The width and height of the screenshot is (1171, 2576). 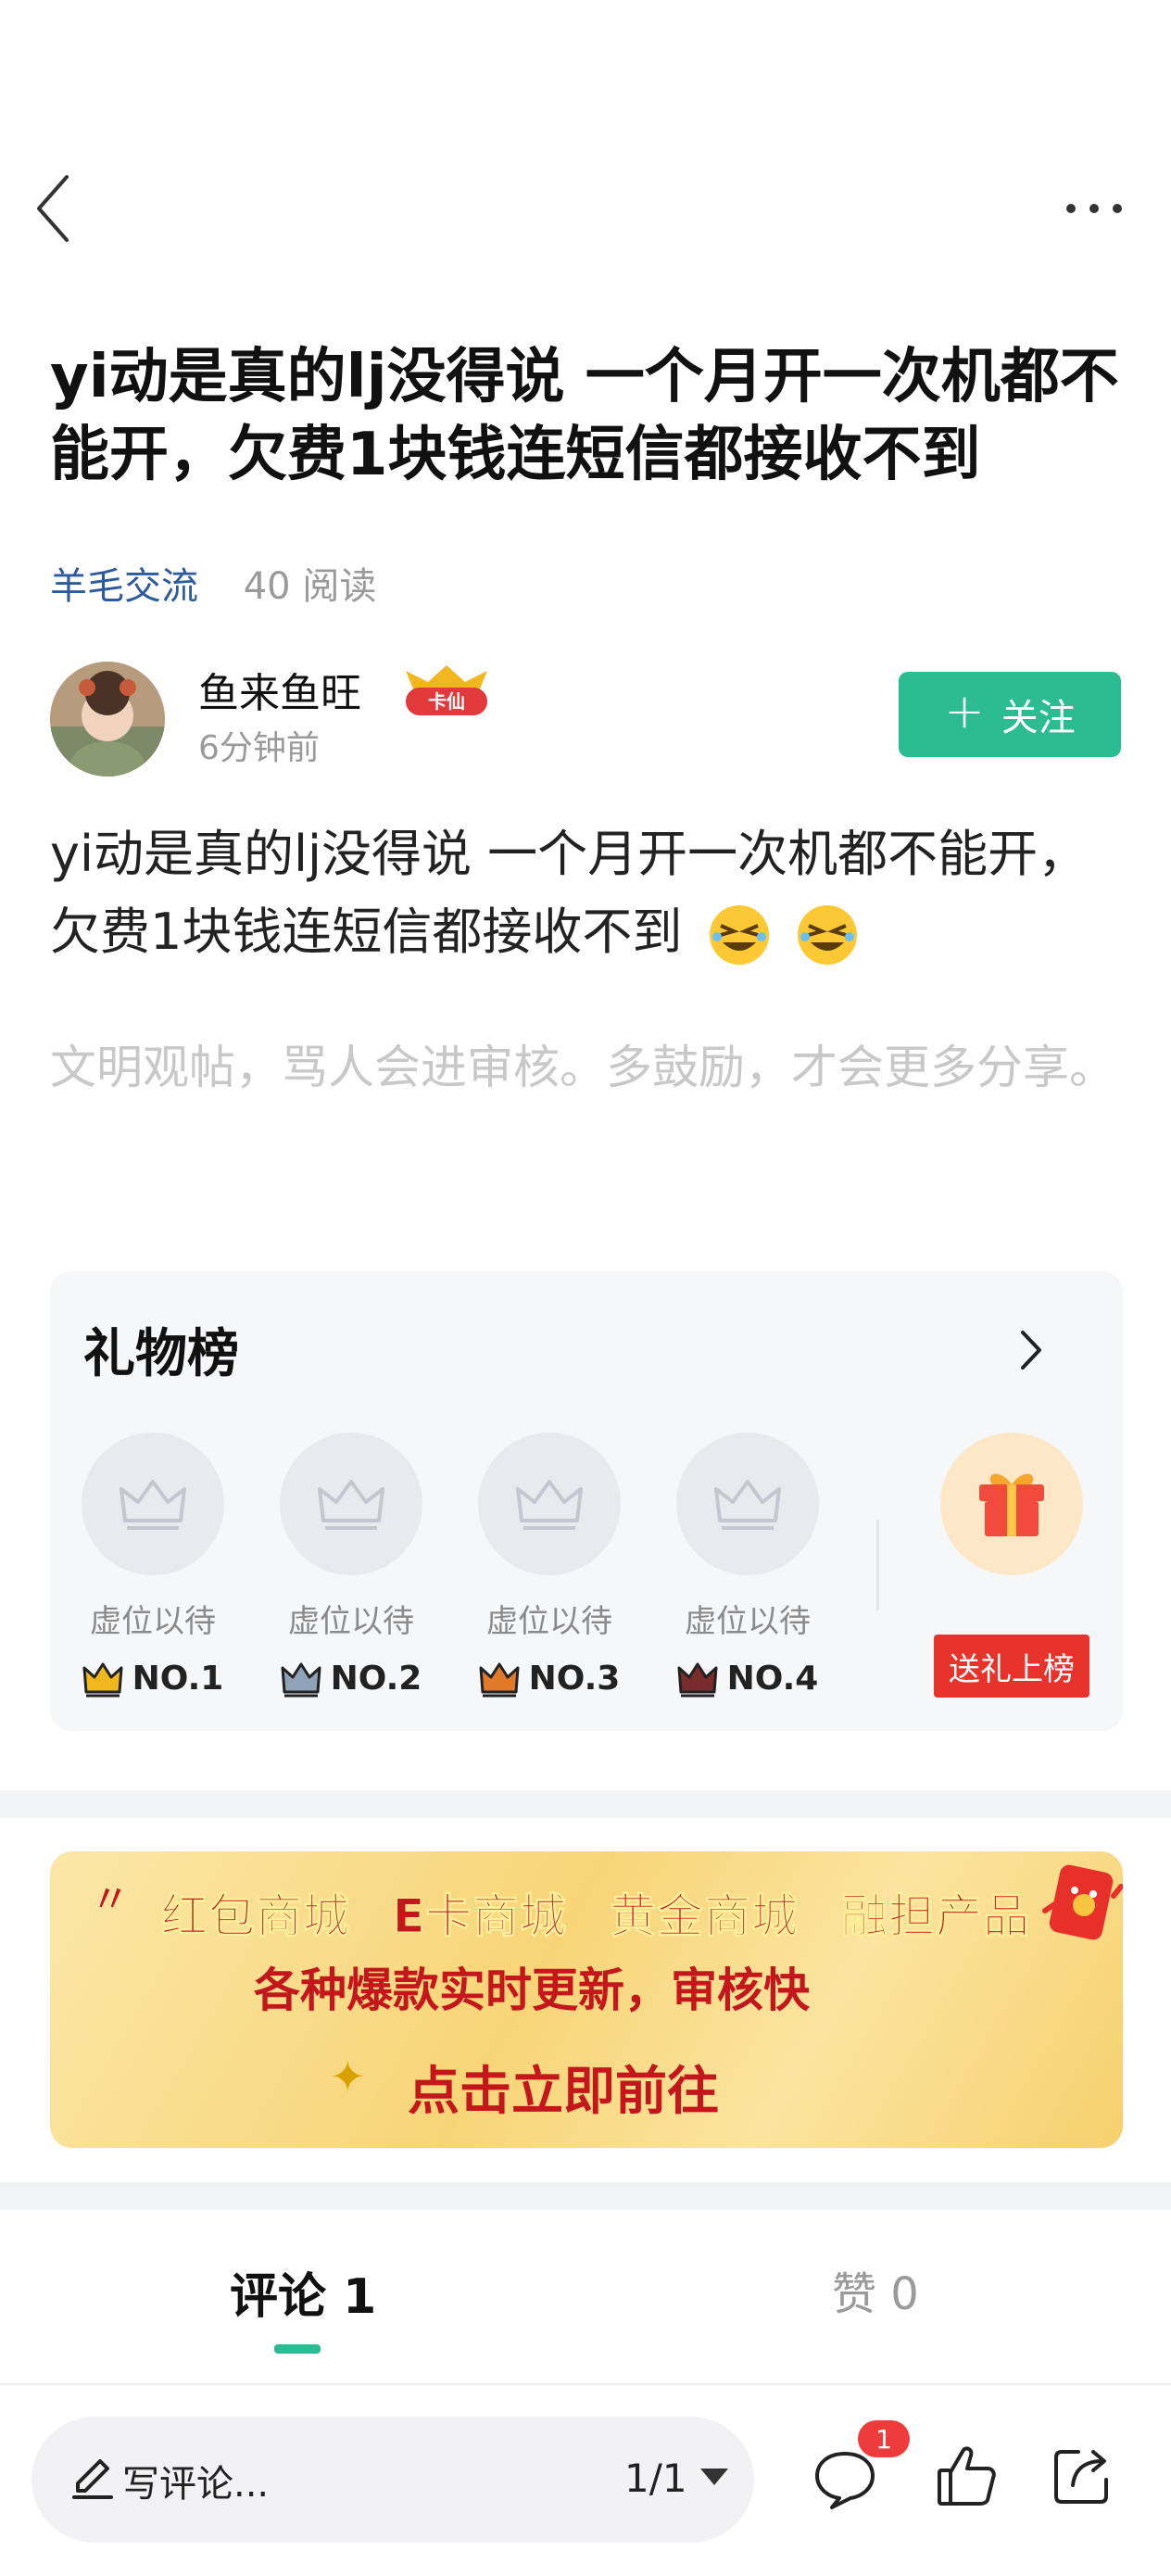 What do you see at coordinates (280, 689) in the screenshot?
I see `author-name: 鱼来鱼旺` at bounding box center [280, 689].